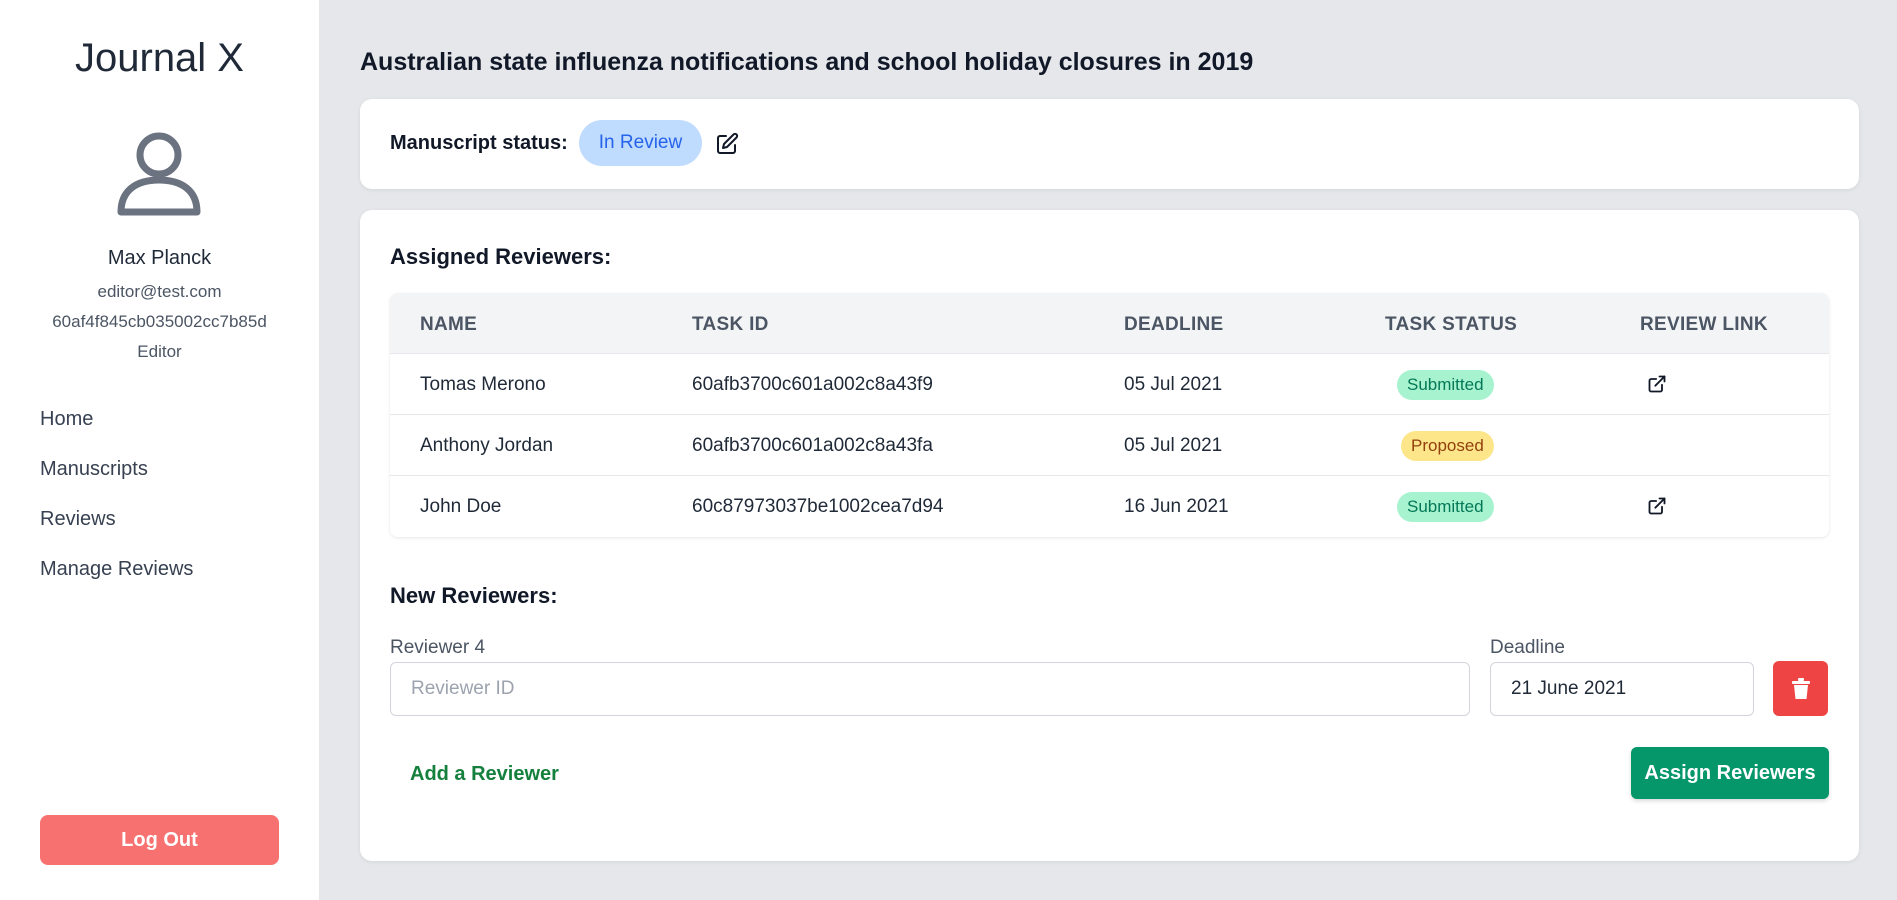 This screenshot has width=1897, height=900. Describe the element at coordinates (1451, 324) in the screenshot. I see `column-header-task-status: TASK STATUS` at that location.